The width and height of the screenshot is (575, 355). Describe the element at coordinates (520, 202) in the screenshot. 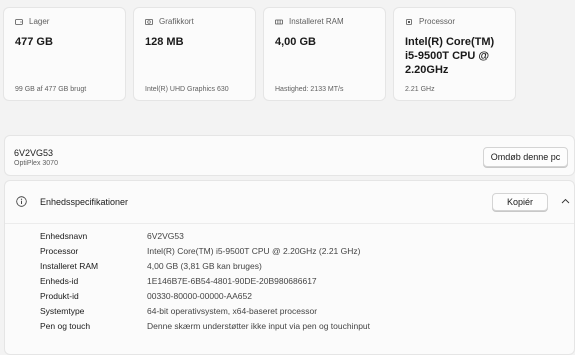

I see `copy-button: Kopiér` at that location.